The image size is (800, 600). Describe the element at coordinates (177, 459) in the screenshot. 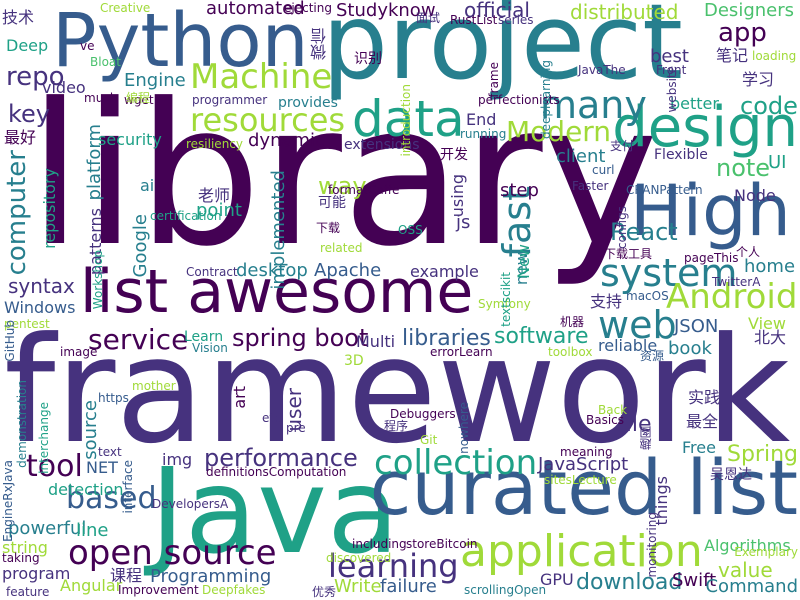

I see `word-img: img` at that location.